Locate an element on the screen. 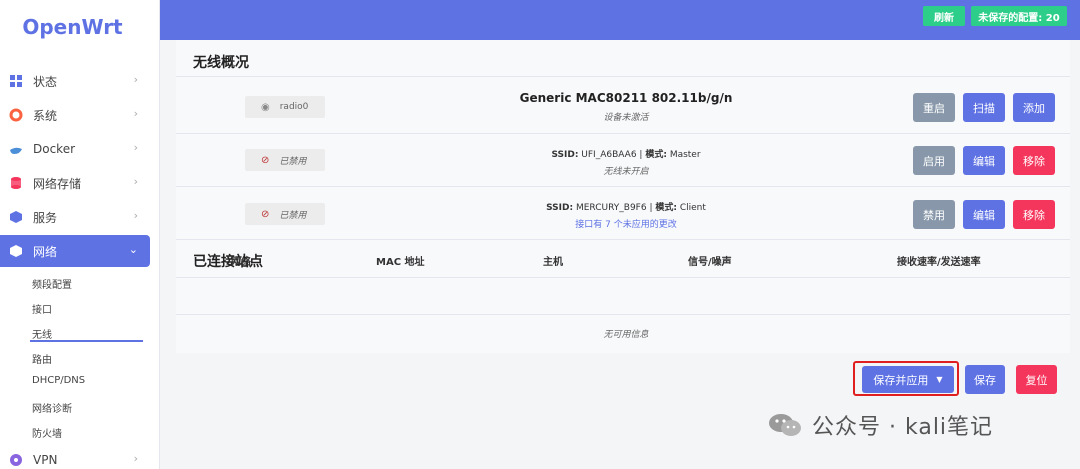  disable-button: 禁用 is located at coordinates (934, 214).